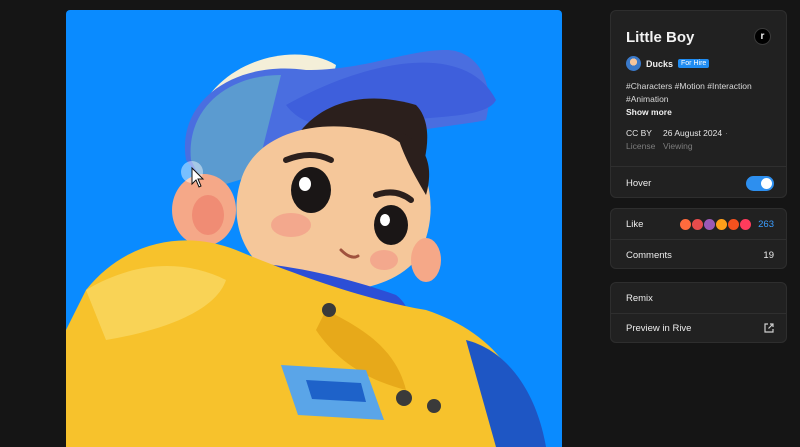 This screenshot has height=447, width=800. Describe the element at coordinates (766, 224) in the screenshot. I see `like-count: 263` at that location.